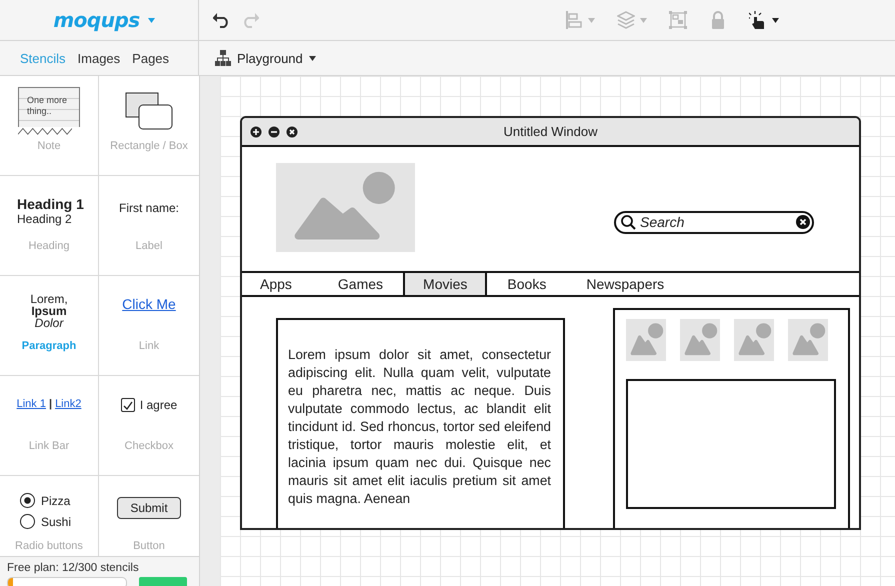 The width and height of the screenshot is (895, 586). Describe the element at coordinates (526, 284) in the screenshot. I see `window-tab: Books` at that location.